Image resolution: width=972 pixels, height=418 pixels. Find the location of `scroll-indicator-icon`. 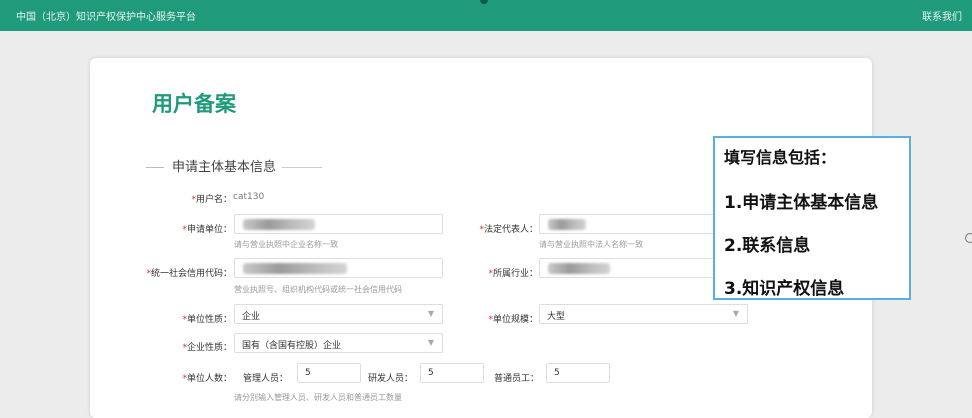

scroll-indicator-icon is located at coordinates (968, 238).